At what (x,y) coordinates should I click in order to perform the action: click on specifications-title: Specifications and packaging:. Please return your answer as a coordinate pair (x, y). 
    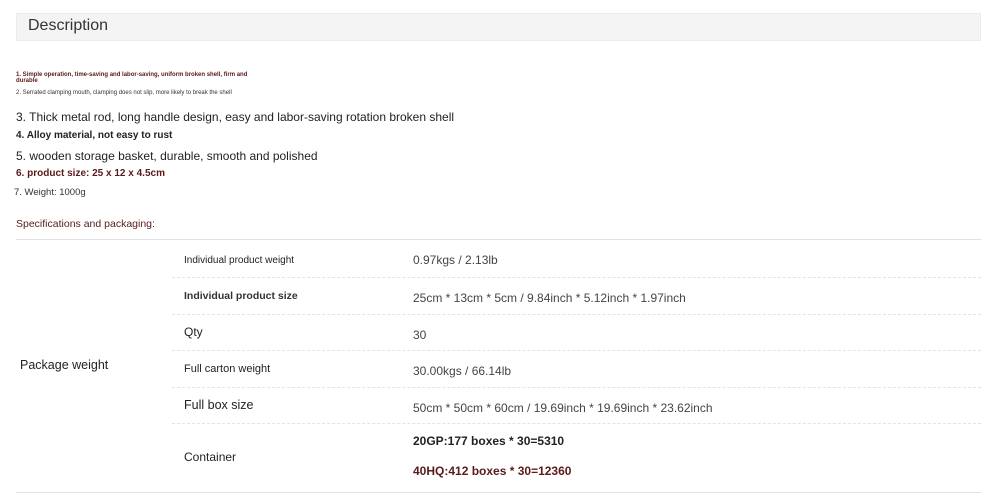
    Looking at the image, I should click on (85, 224).